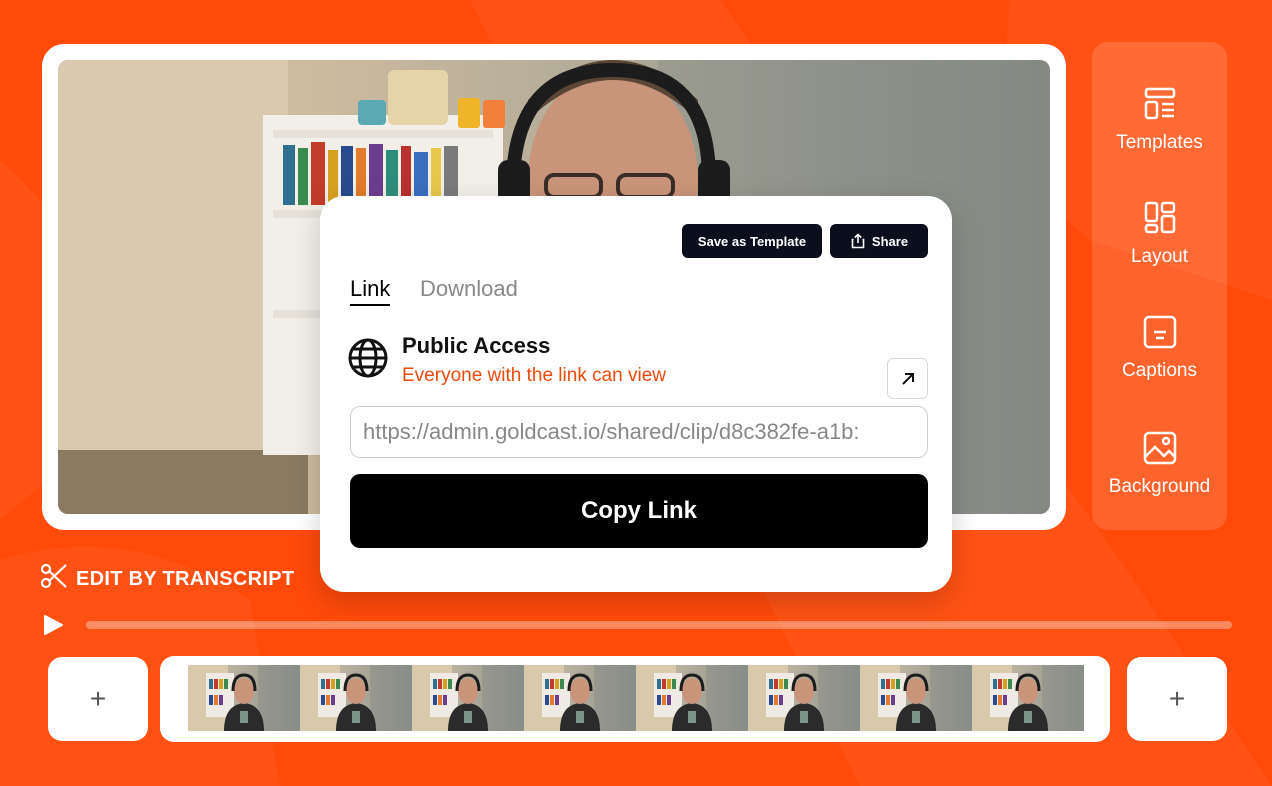 This screenshot has height=786, width=1272. I want to click on side-panel: Templates Layout Captions Background, so click(1159, 286).